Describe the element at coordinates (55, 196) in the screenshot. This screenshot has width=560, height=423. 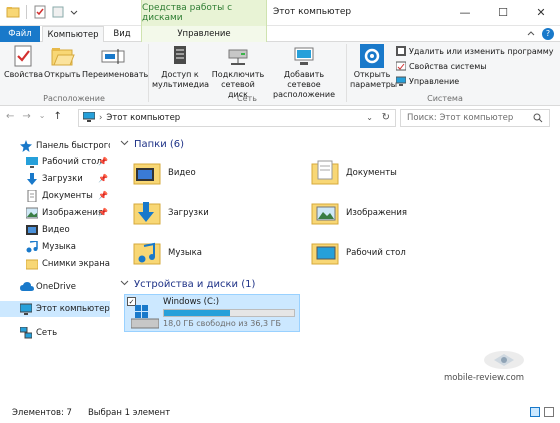
I see `nav-documents: Документы 📌` at that location.